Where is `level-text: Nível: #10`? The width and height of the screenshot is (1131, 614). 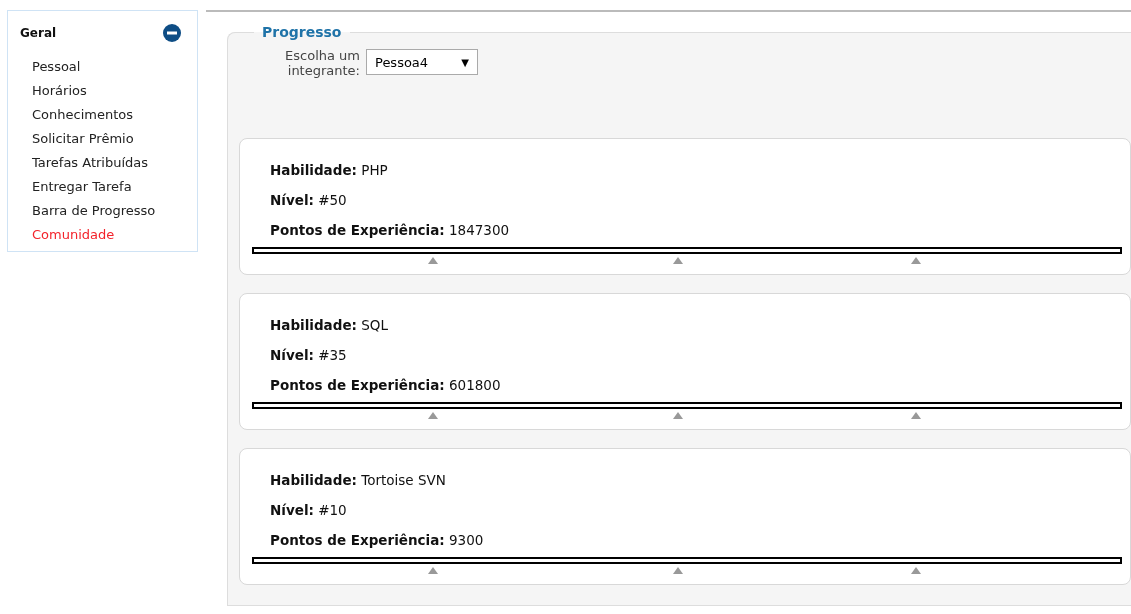
level-text: Nível: #10 is located at coordinates (309, 510).